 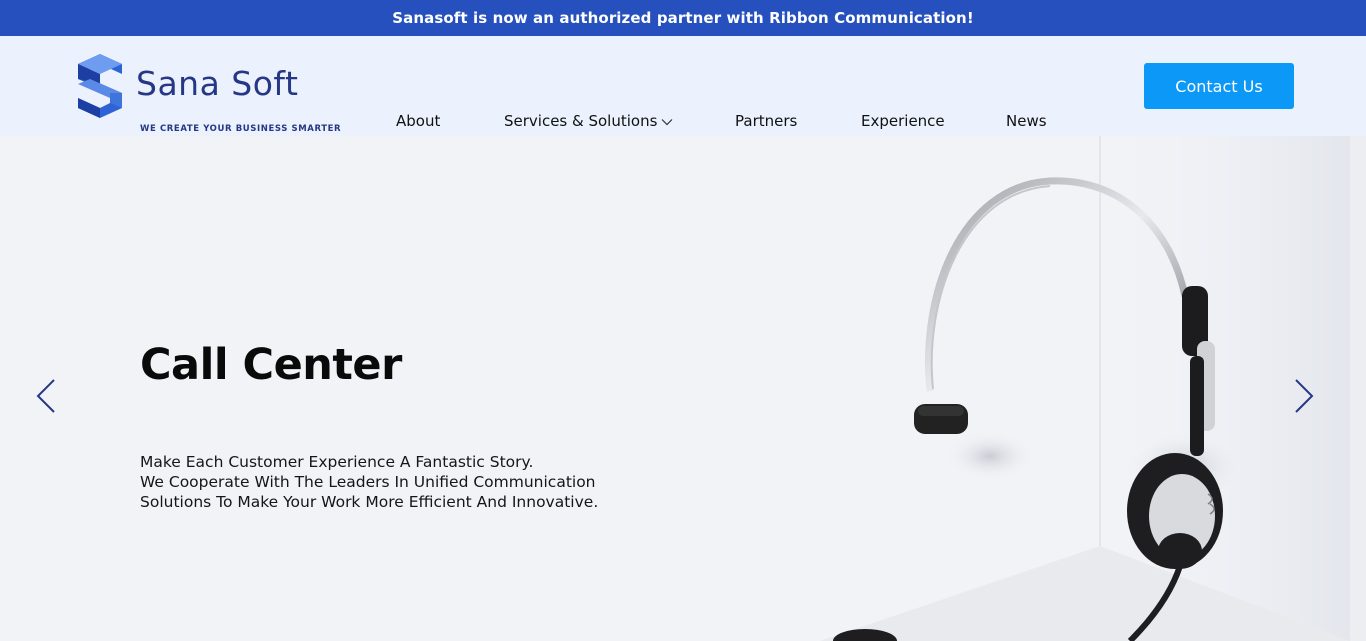 I want to click on nav-experience: Experience, so click(x=903, y=121).